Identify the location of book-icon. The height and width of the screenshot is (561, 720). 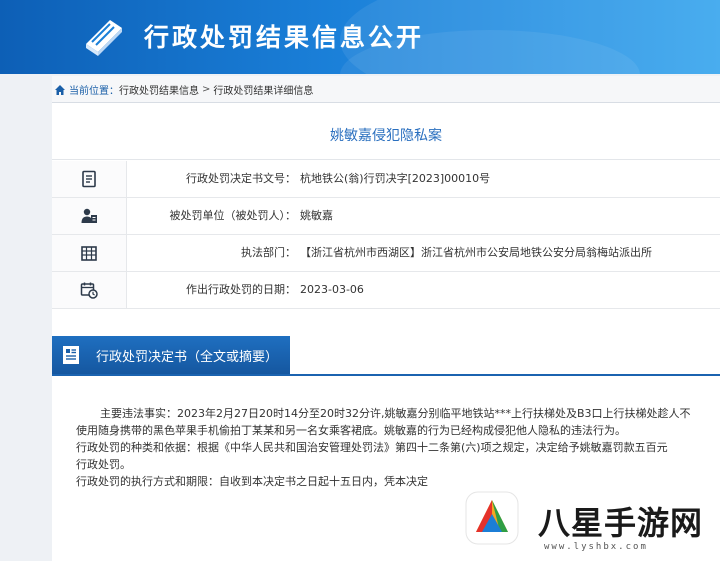
(104, 38).